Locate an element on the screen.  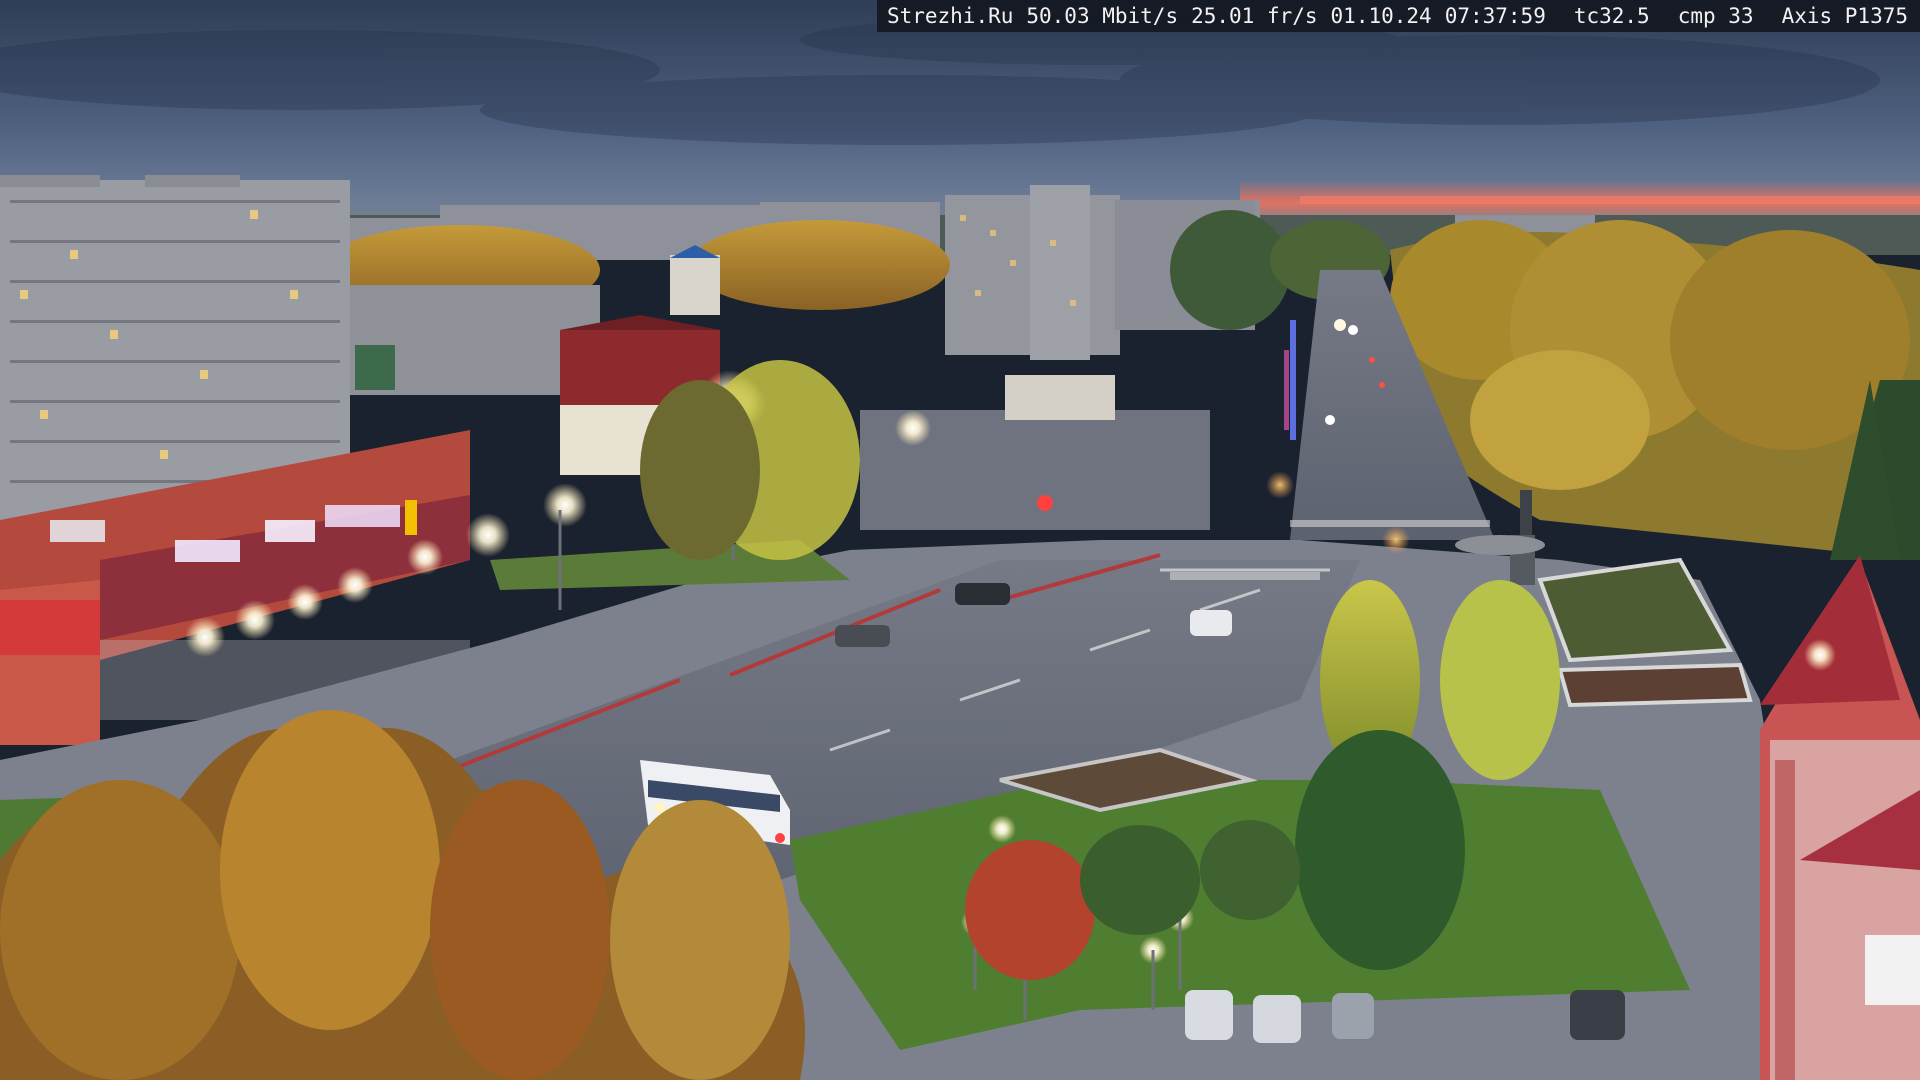
flower-bed-right is located at coordinates (1635, 610).